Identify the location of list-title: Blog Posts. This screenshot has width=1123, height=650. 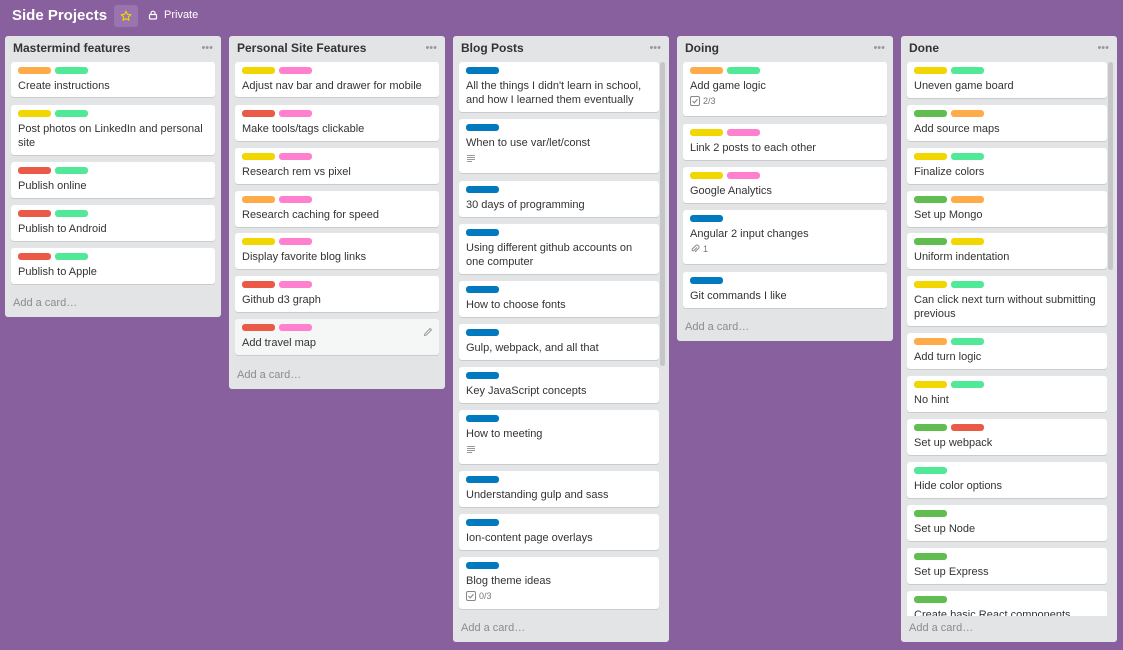
(492, 48).